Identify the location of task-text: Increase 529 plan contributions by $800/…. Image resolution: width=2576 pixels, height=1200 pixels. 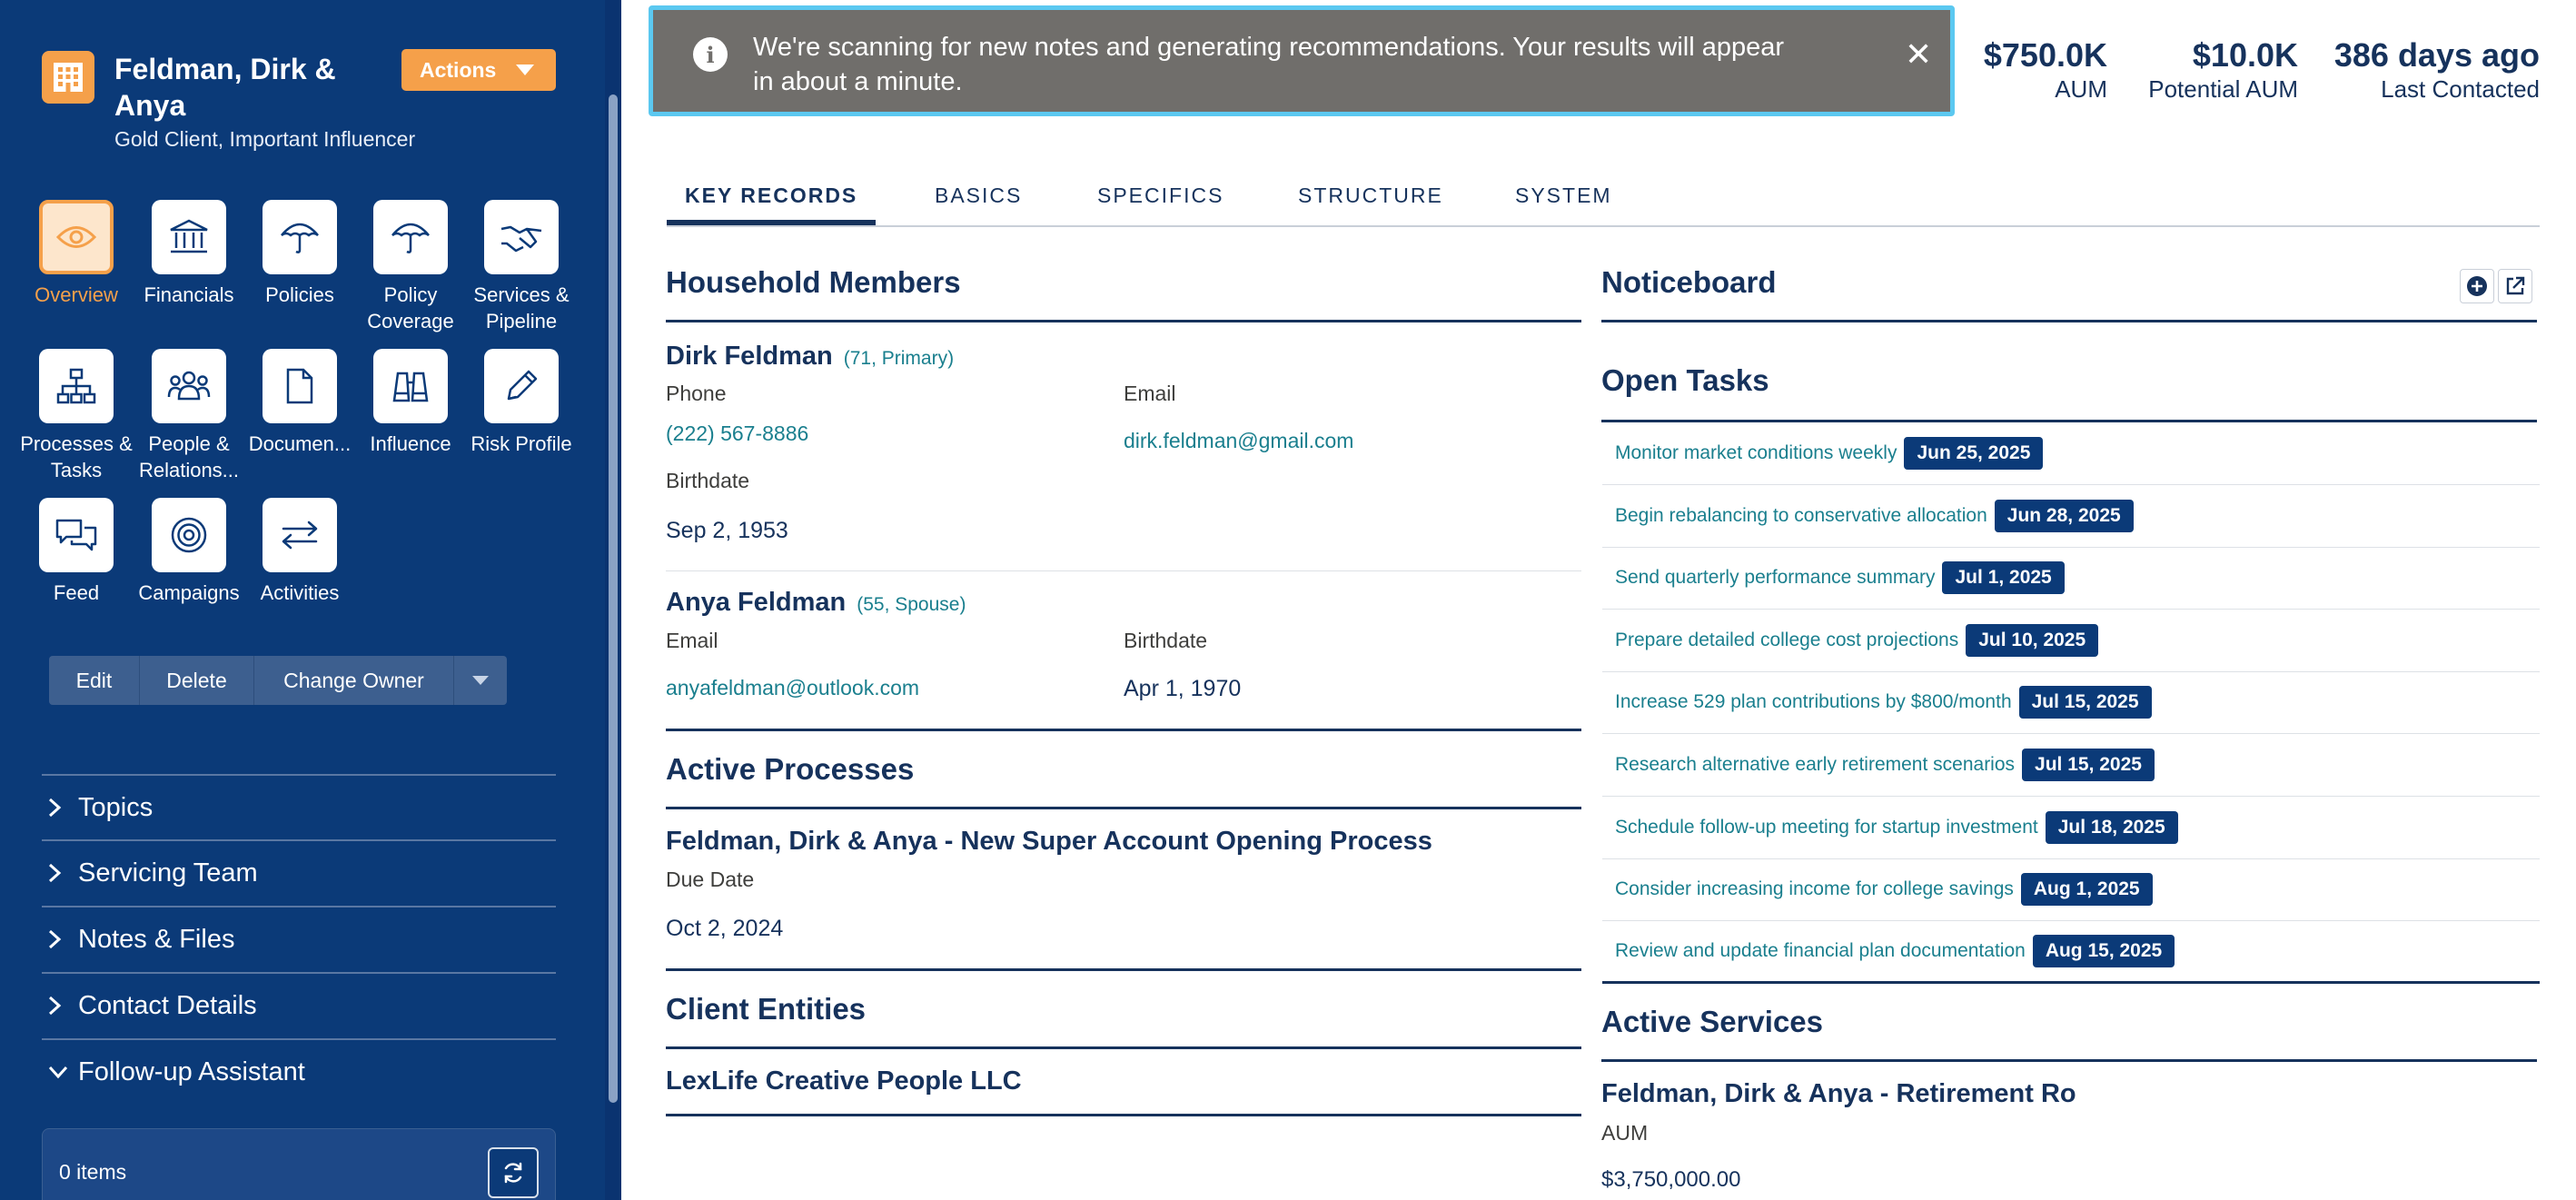
(1807, 702).